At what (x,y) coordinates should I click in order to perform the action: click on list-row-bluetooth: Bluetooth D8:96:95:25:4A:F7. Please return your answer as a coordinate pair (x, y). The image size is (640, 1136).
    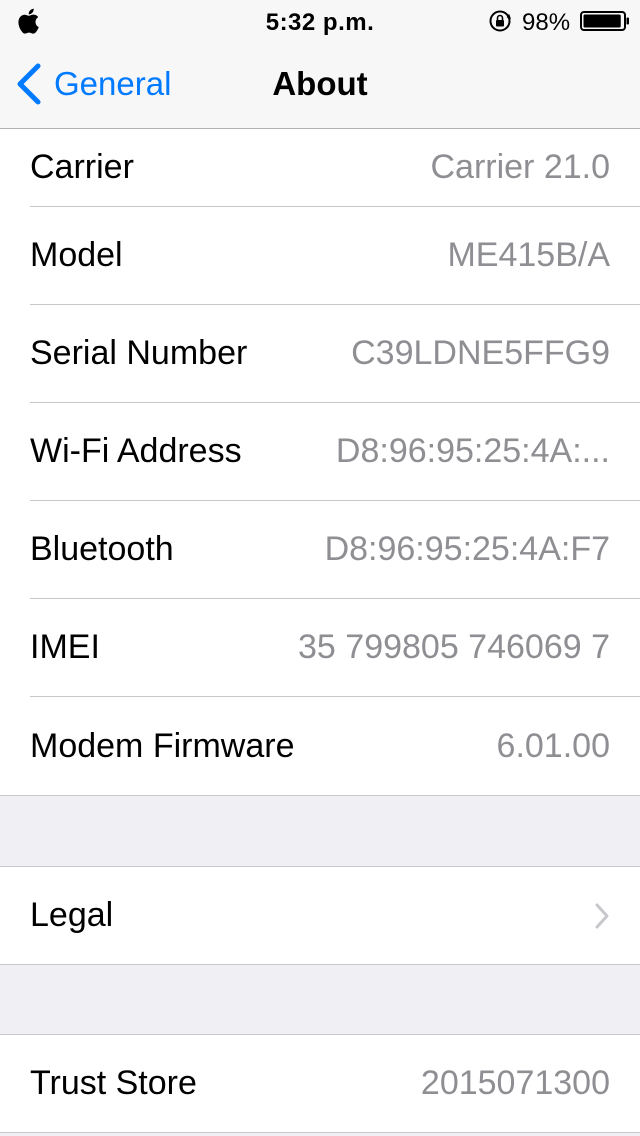
    Looking at the image, I should click on (335, 550).